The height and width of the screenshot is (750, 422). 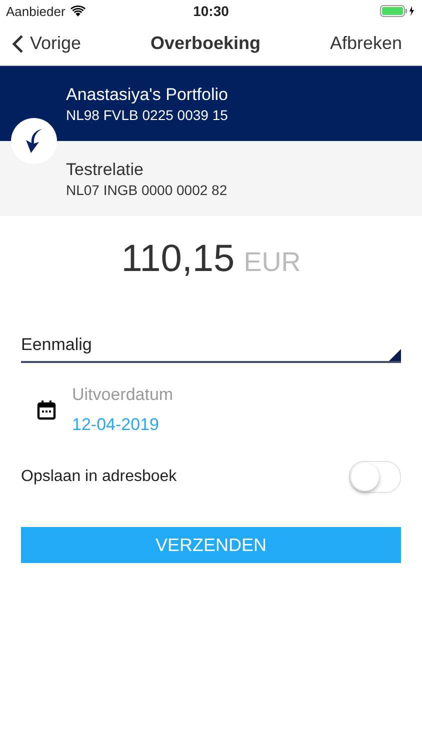 I want to click on account-name: Anastasiya's Portfolio, so click(x=147, y=95).